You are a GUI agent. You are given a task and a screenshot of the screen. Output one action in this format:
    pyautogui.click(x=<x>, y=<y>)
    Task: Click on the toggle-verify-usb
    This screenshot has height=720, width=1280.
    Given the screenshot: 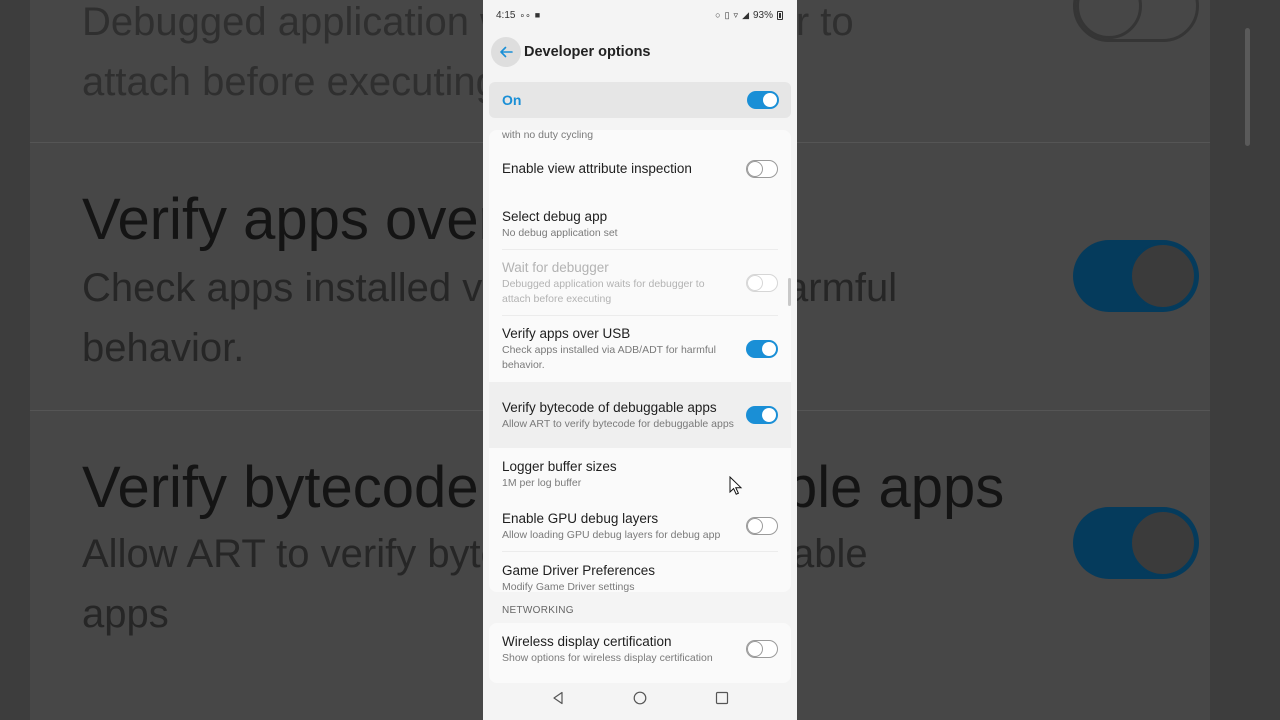 What is the action you would take?
    pyautogui.click(x=762, y=349)
    